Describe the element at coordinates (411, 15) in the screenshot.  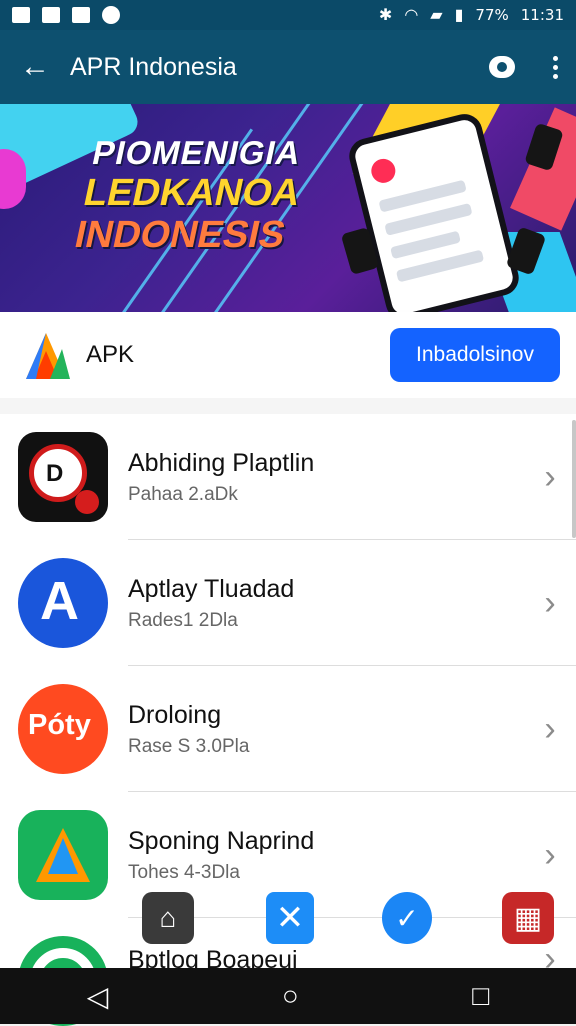
I see `wifi-icon: ◠` at that location.